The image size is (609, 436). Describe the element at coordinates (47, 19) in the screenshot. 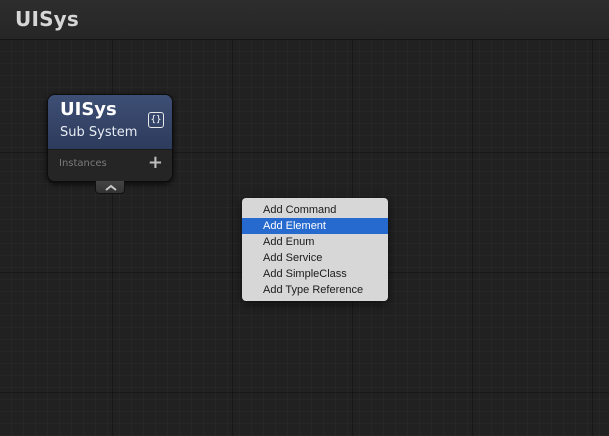

I see `window-title: UISys` at that location.